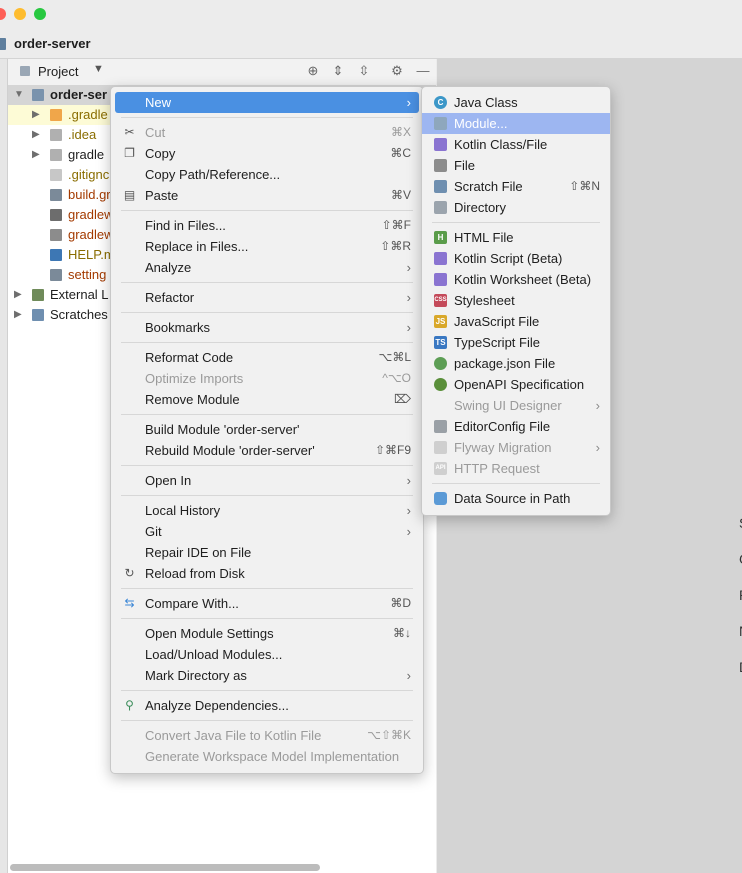  Describe the element at coordinates (516, 144) in the screenshot. I see `submenu-item-kotlin-class: Kotlin Class/File` at that location.